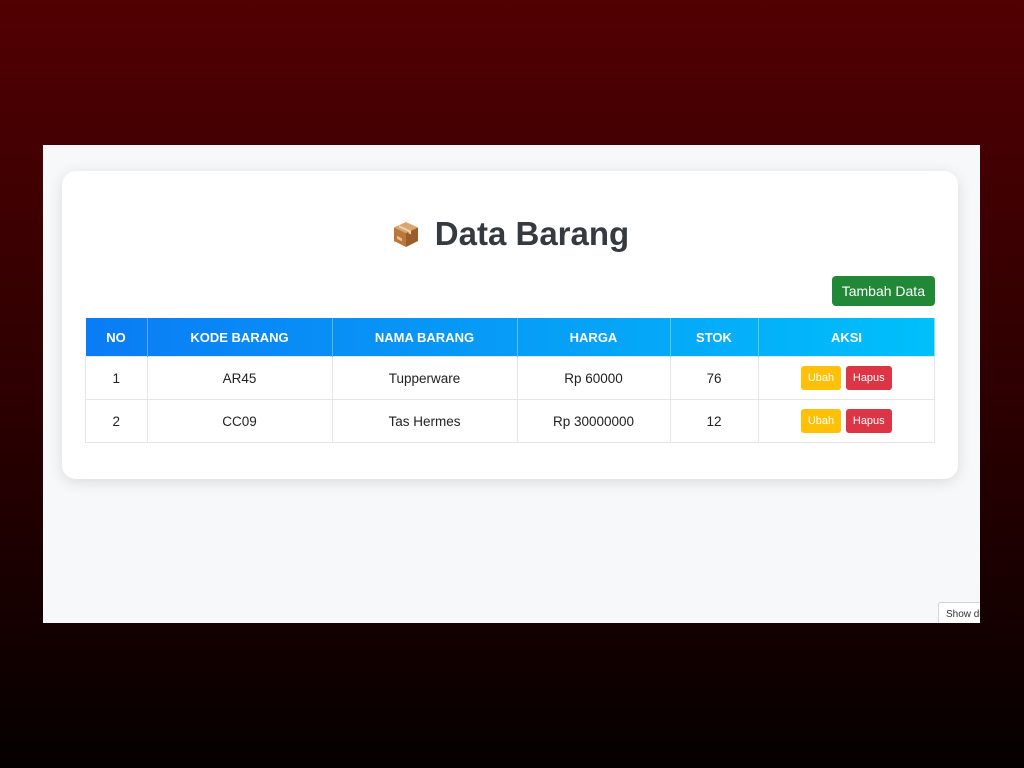 This screenshot has width=1024, height=768. What do you see at coordinates (424, 421) in the screenshot?
I see `cell-nama-barang: Tas Hermes` at bounding box center [424, 421].